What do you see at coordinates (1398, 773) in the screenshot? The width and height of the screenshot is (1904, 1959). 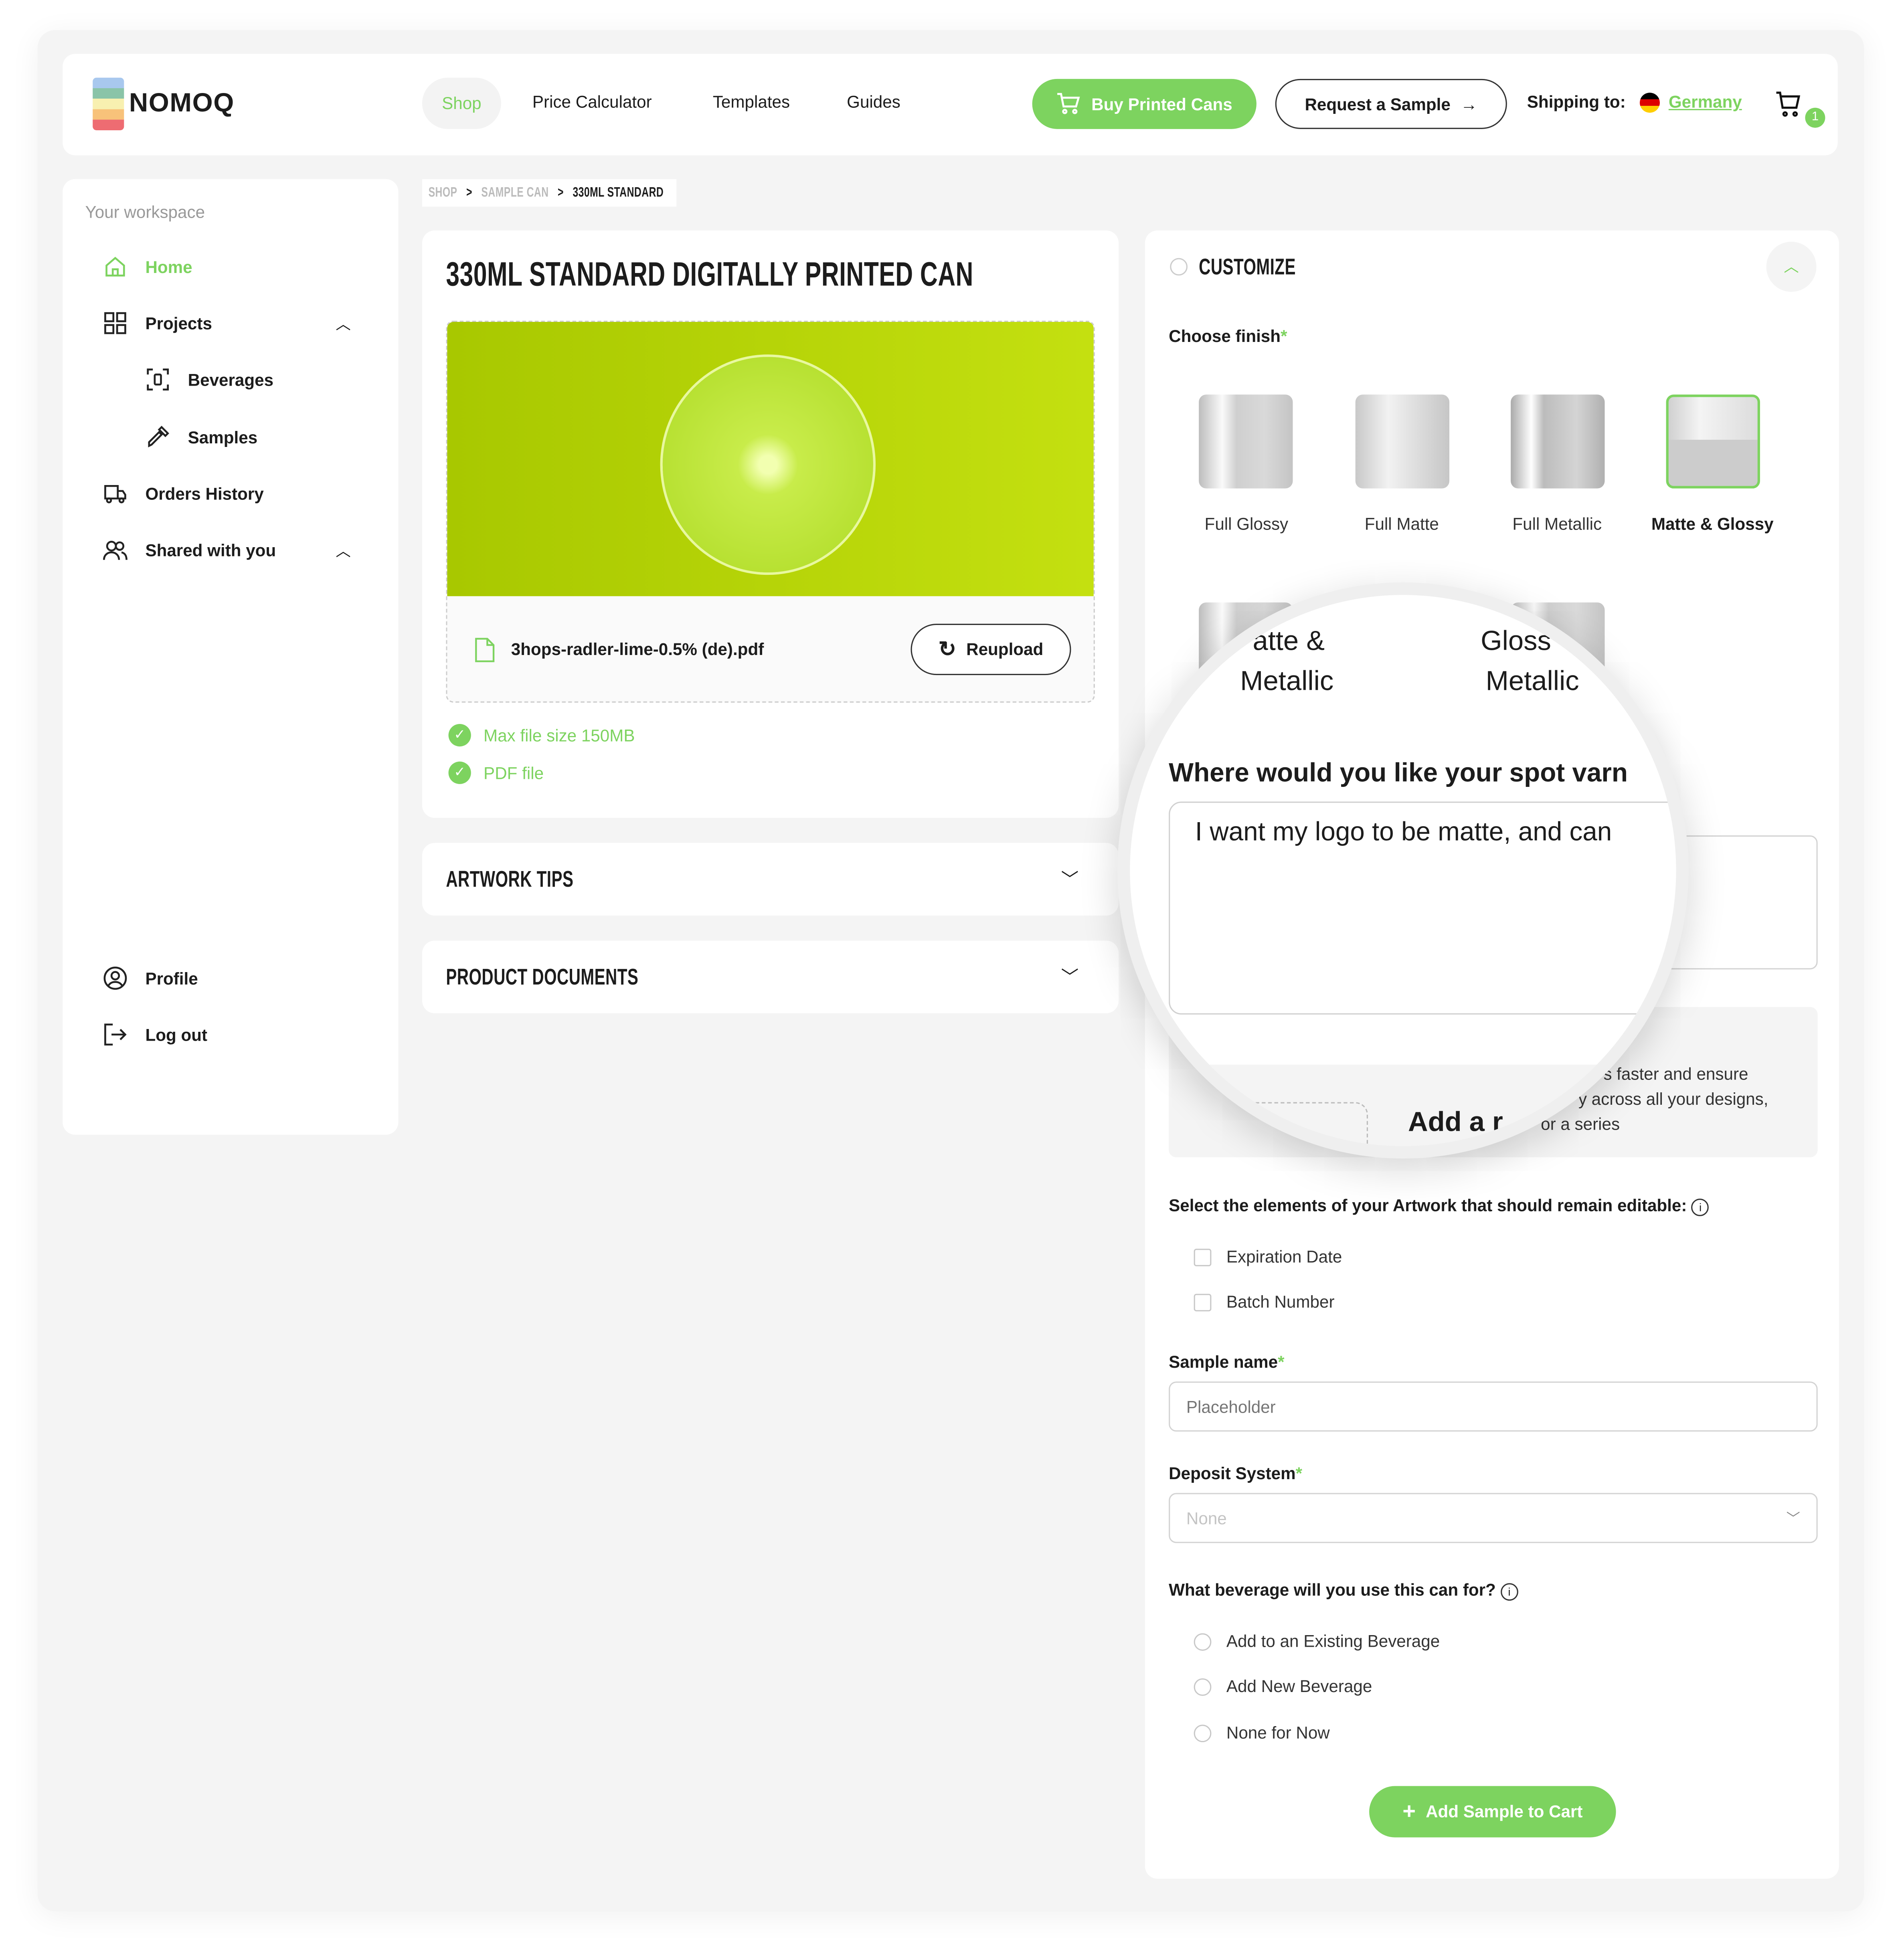 I see `spot-varnish-question: Where would you like your spot varn` at bounding box center [1398, 773].